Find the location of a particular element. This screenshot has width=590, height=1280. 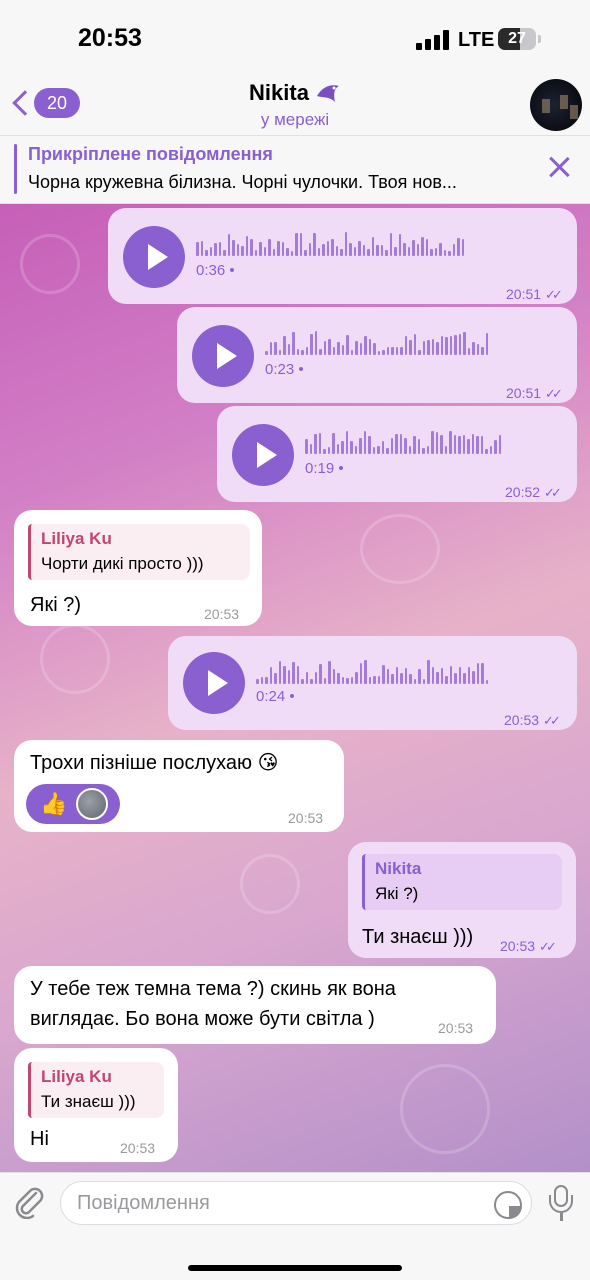

back-button: 20 is located at coordinates (45, 103).